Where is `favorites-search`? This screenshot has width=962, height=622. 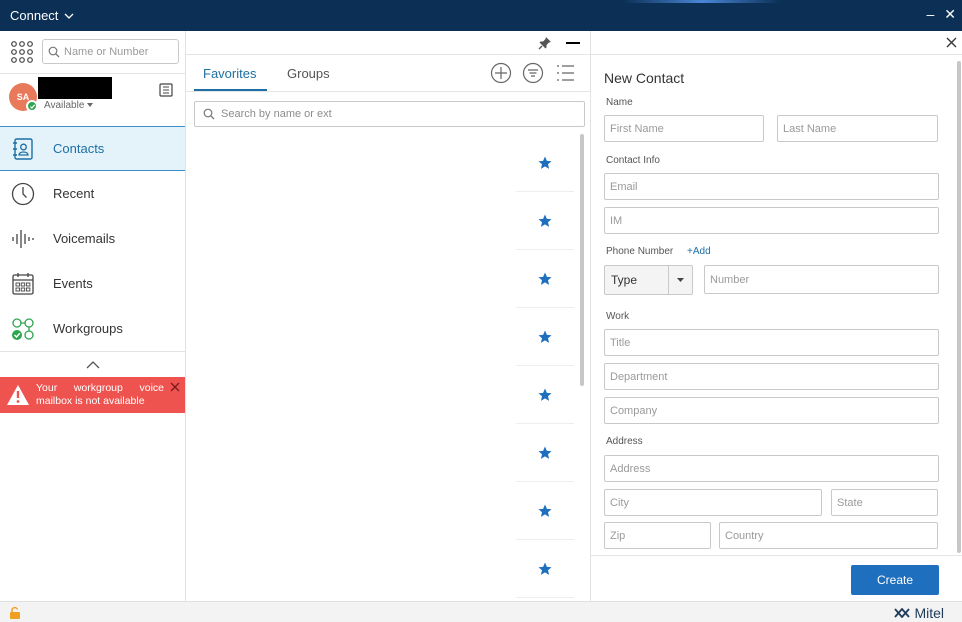
favorites-search is located at coordinates (389, 114).